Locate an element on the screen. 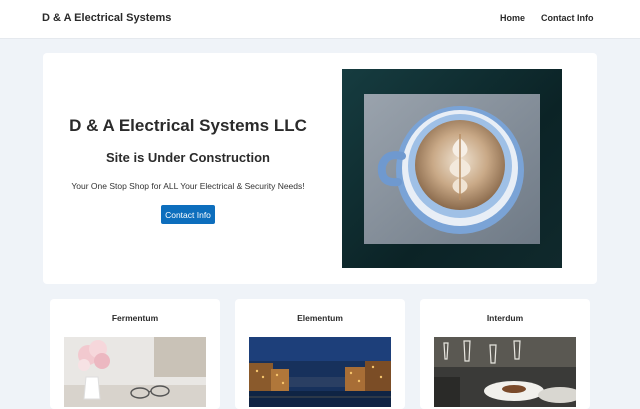  restaurant-icon is located at coordinates (505, 372).